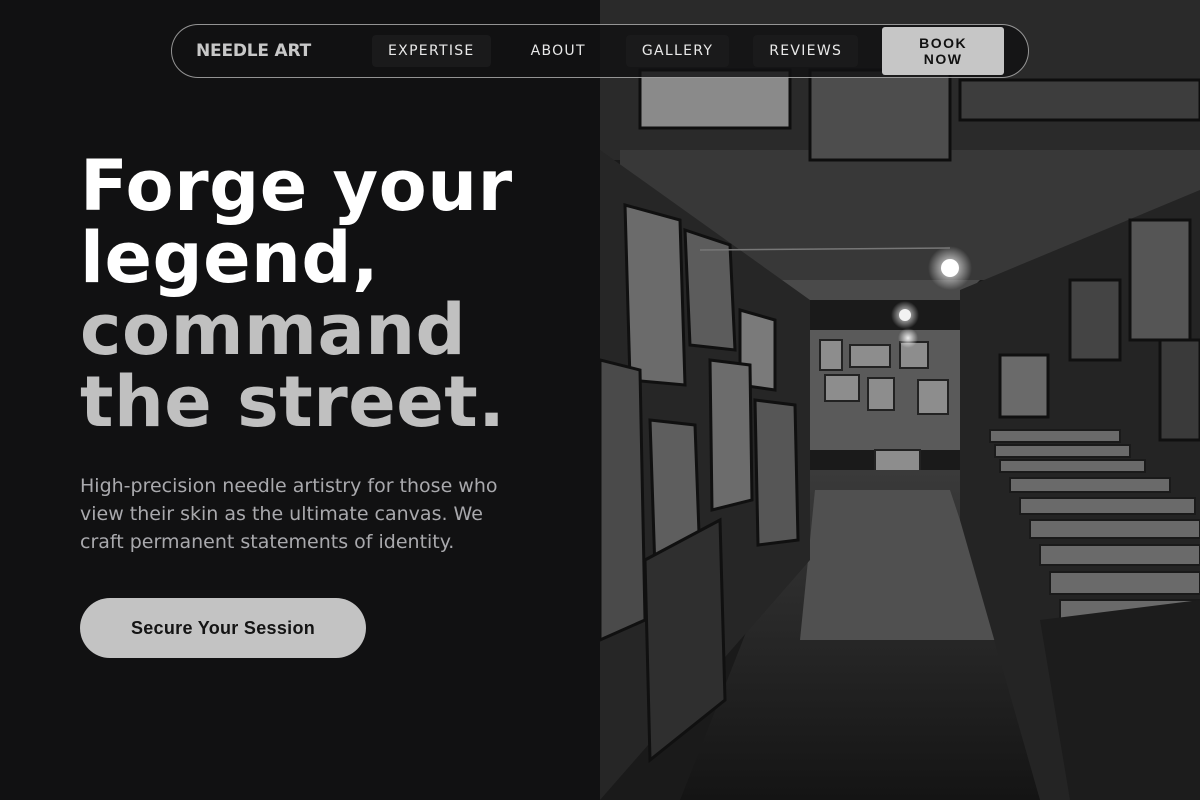 This screenshot has height=800, width=1200. I want to click on headline-line-4: the street., so click(293, 402).